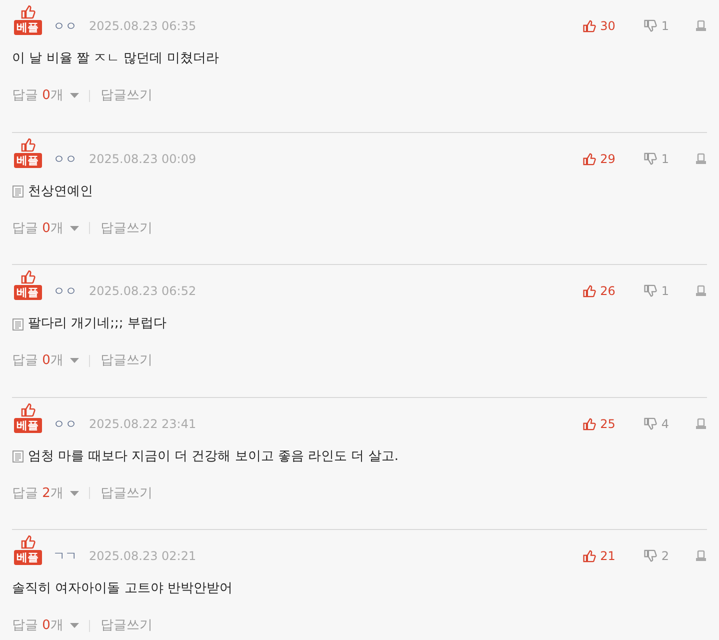  I want to click on dislike-button: 2, so click(656, 556).